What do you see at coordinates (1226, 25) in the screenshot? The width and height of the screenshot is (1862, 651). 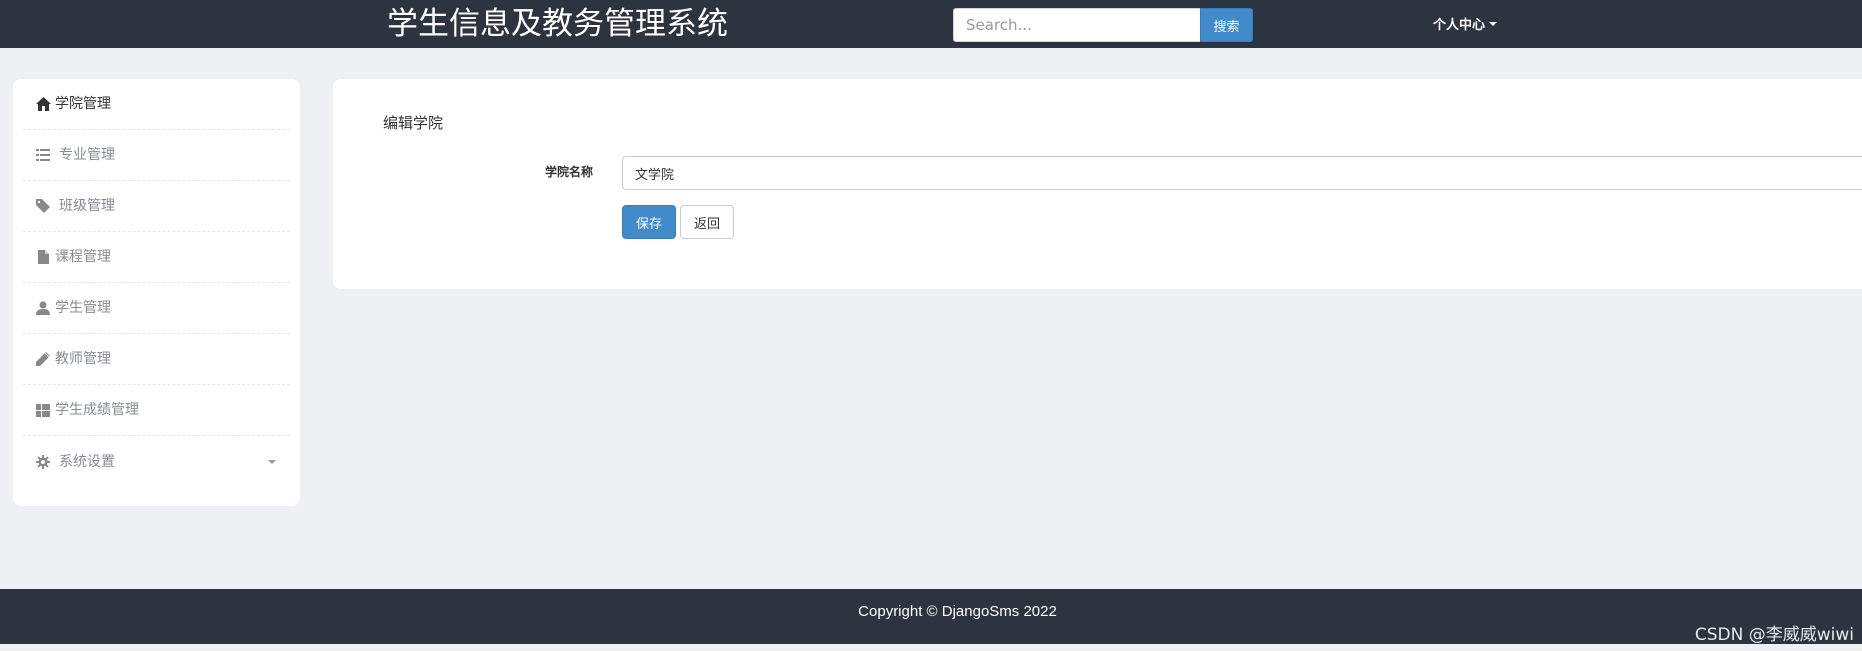 I see `search-button: 搜索` at bounding box center [1226, 25].